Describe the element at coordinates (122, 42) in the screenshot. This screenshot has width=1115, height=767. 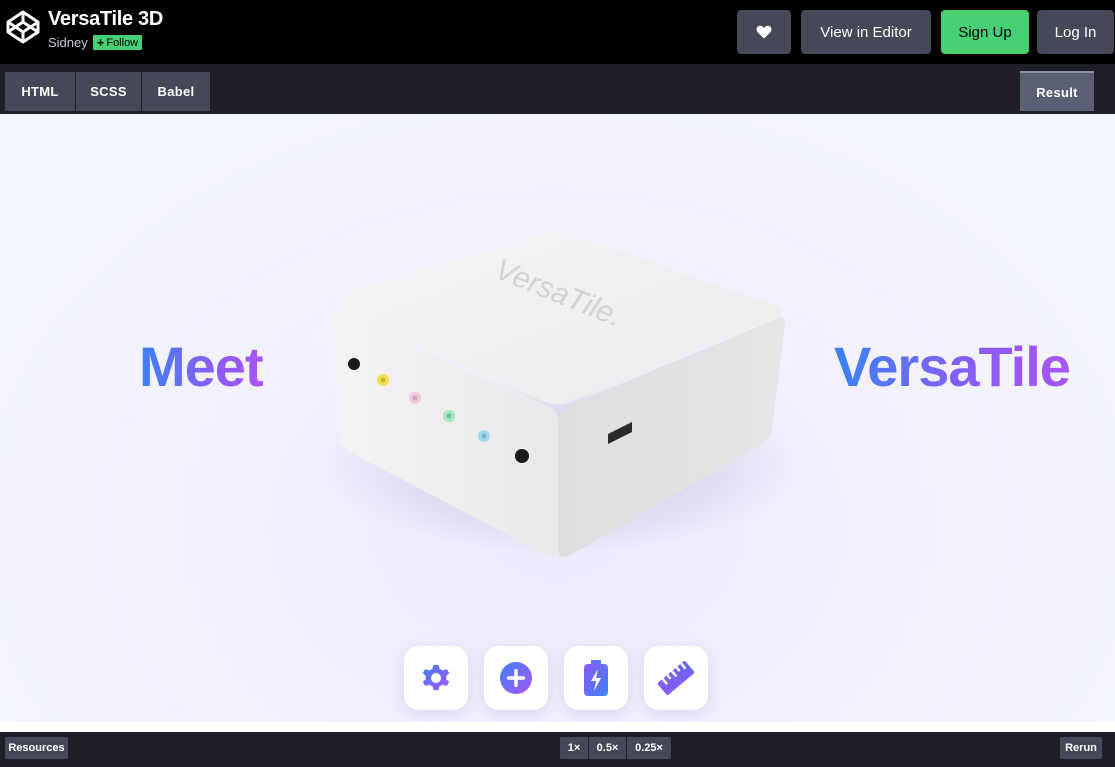
I see `follow-label: Follow` at that location.